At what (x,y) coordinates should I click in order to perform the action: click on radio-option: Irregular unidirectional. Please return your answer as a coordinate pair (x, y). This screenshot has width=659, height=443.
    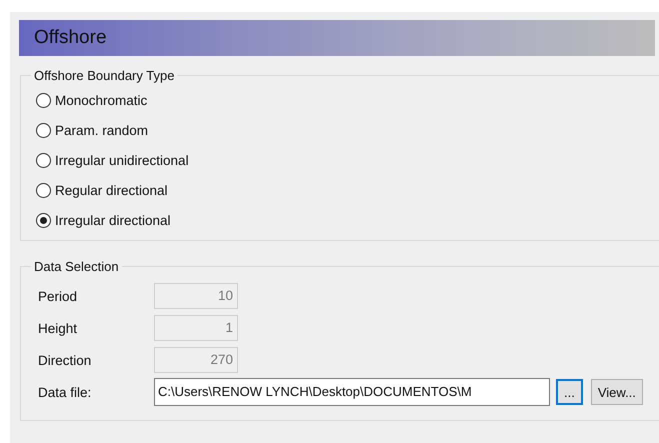
    Looking at the image, I should click on (112, 160).